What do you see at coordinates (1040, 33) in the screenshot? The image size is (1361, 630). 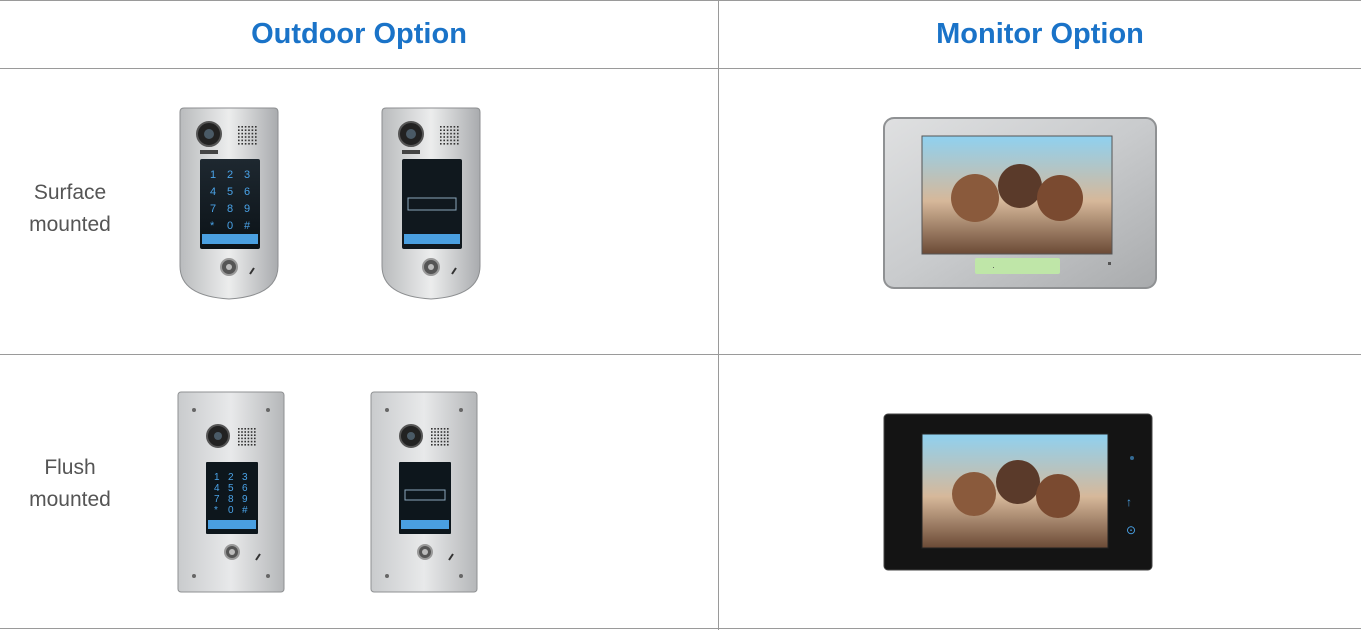 I see `header-monitor-option: Monitor Option` at bounding box center [1040, 33].